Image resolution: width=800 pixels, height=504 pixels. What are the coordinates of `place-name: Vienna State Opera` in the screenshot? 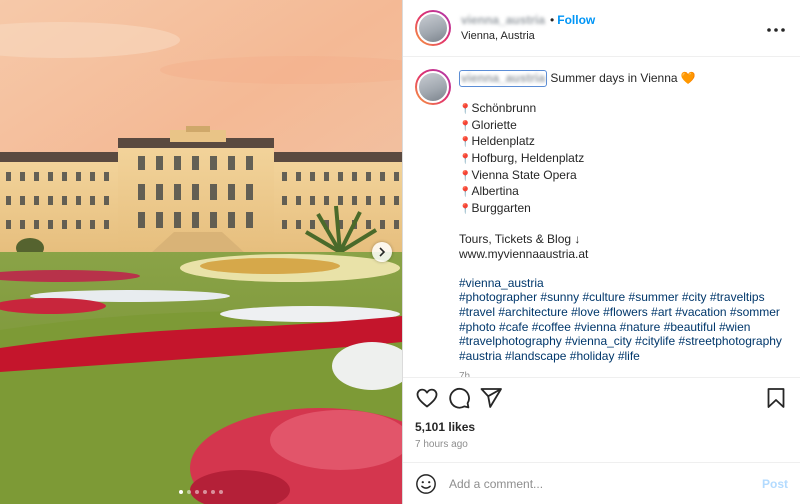 It's located at (524, 174).